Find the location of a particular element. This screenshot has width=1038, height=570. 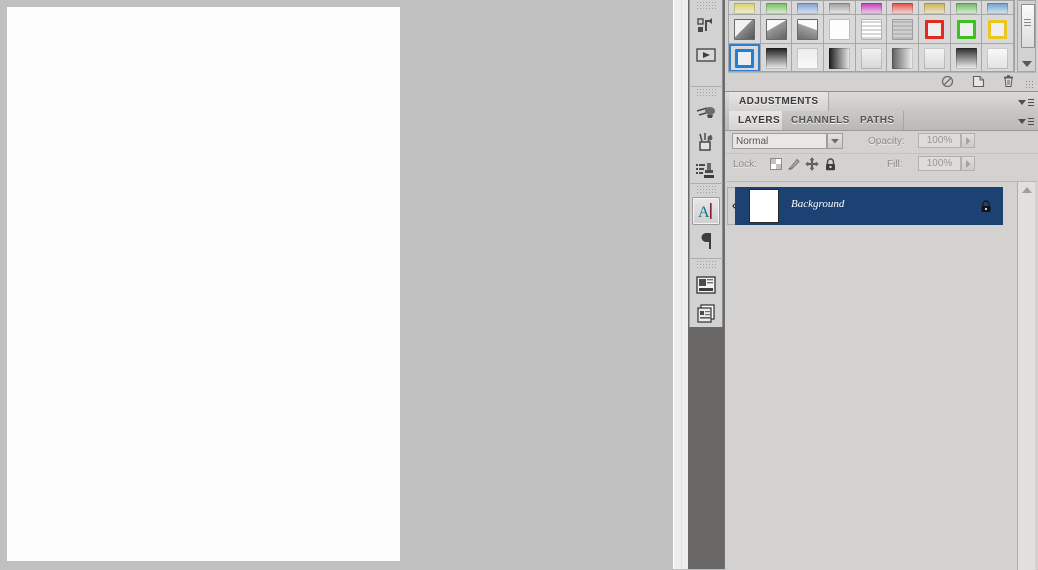

lock-label: Lock: is located at coordinates (745, 164).